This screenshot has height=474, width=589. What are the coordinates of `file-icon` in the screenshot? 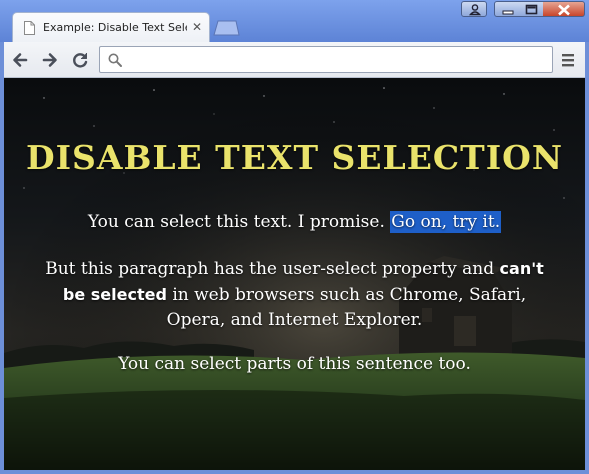 It's located at (29, 27).